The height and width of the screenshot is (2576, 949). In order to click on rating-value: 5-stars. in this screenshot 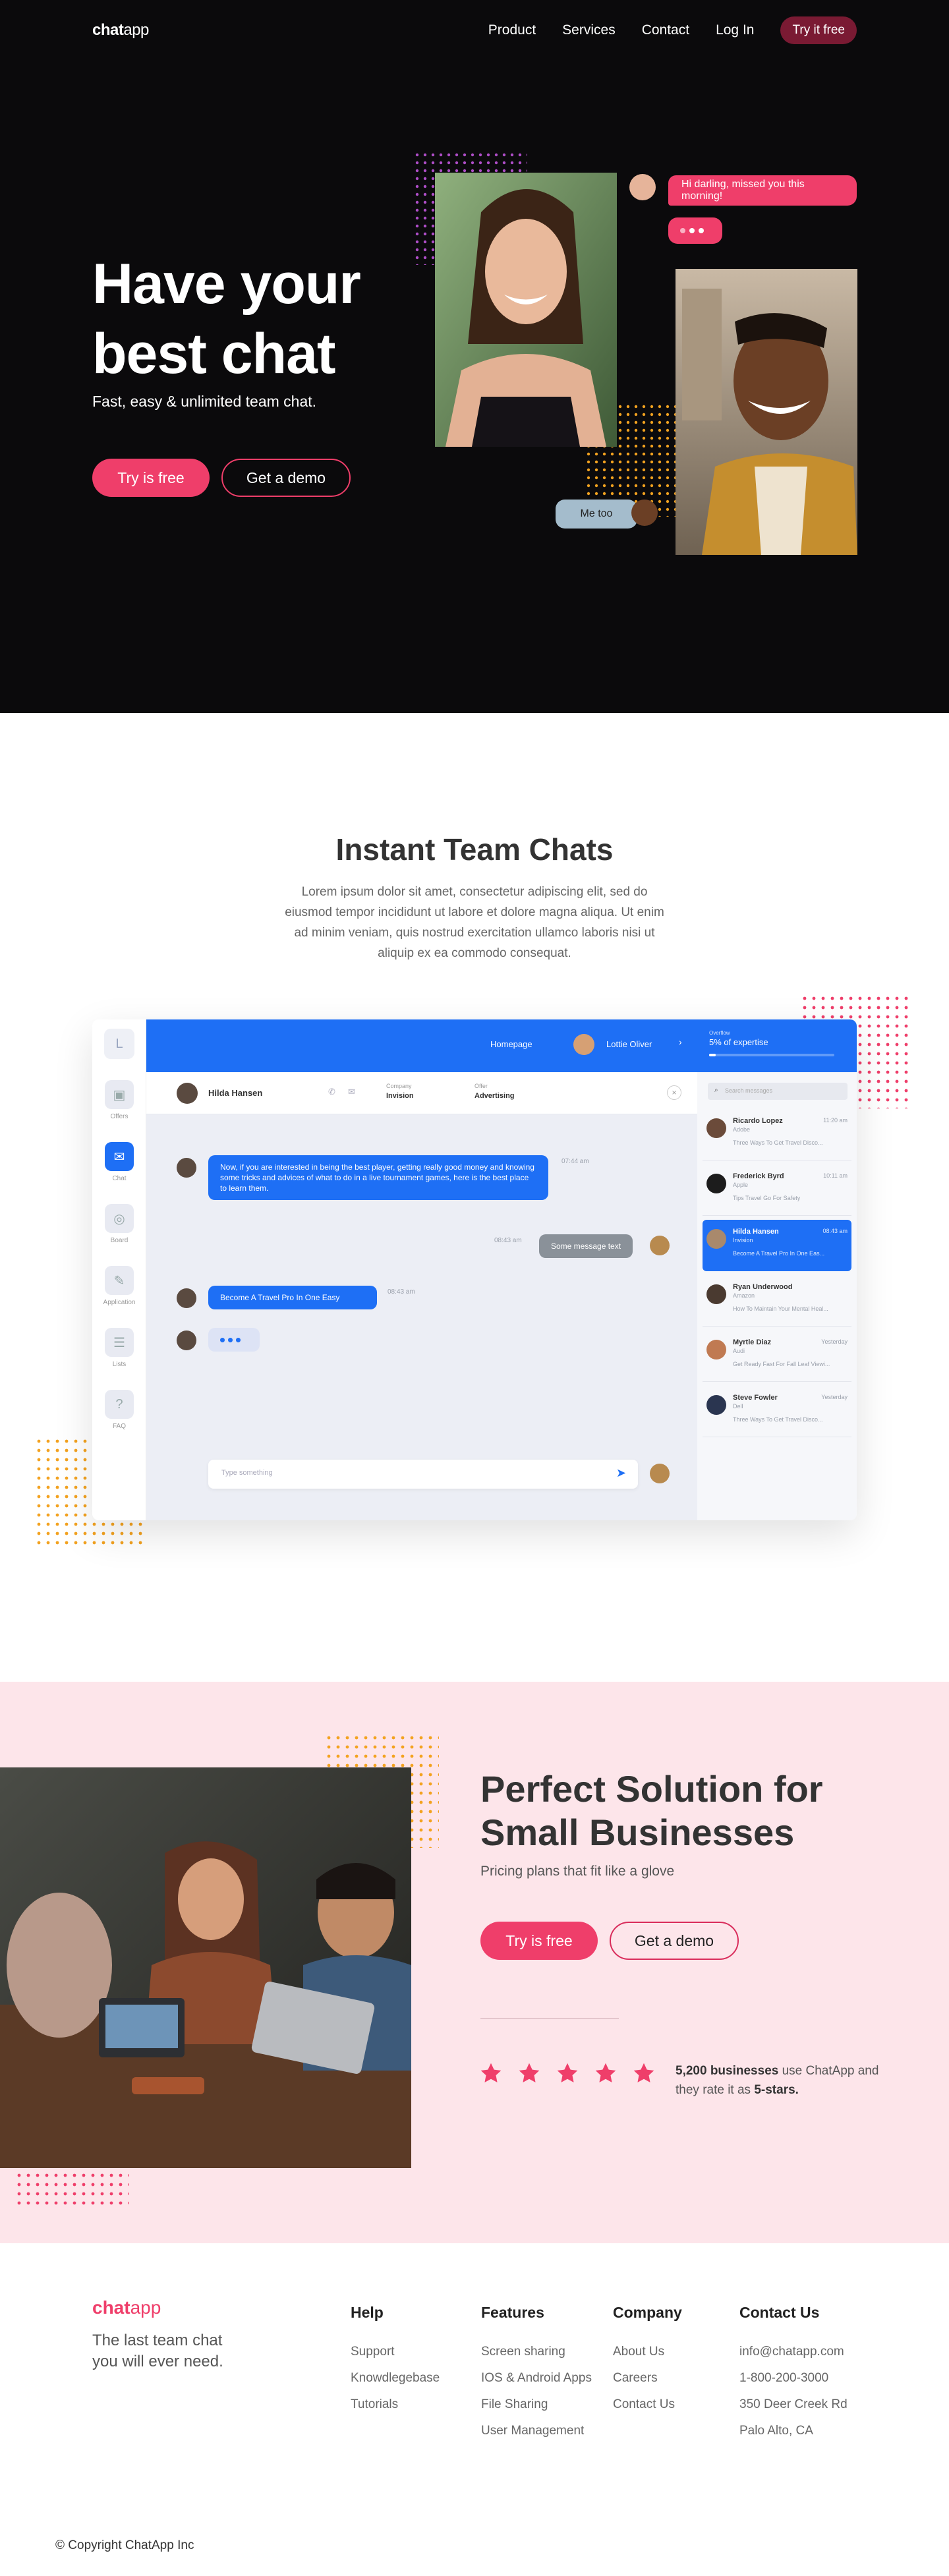, I will do `click(776, 2090)`.